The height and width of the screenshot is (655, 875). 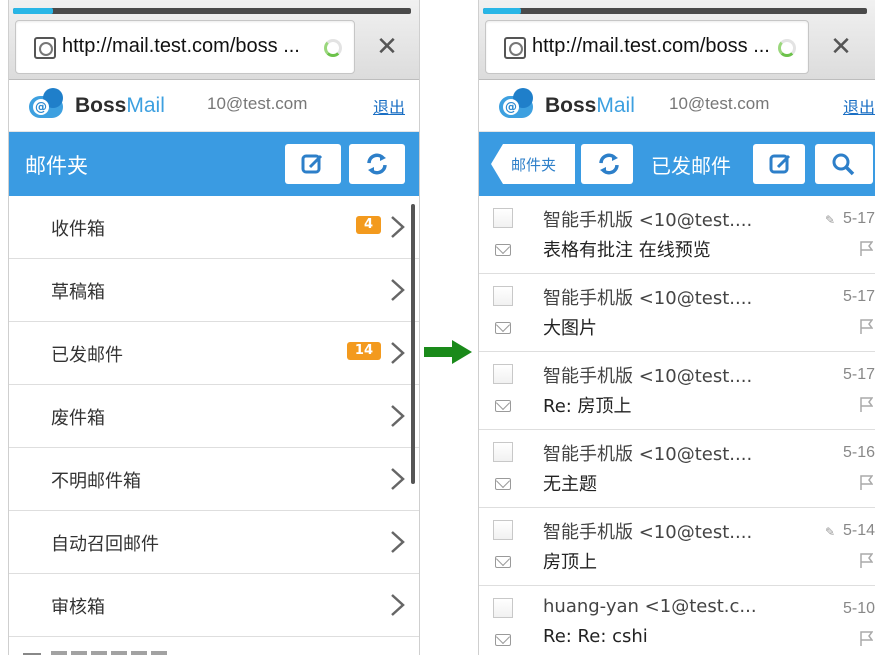 What do you see at coordinates (214, 164) in the screenshot?
I see `folder-toolbar: 邮件夹` at bounding box center [214, 164].